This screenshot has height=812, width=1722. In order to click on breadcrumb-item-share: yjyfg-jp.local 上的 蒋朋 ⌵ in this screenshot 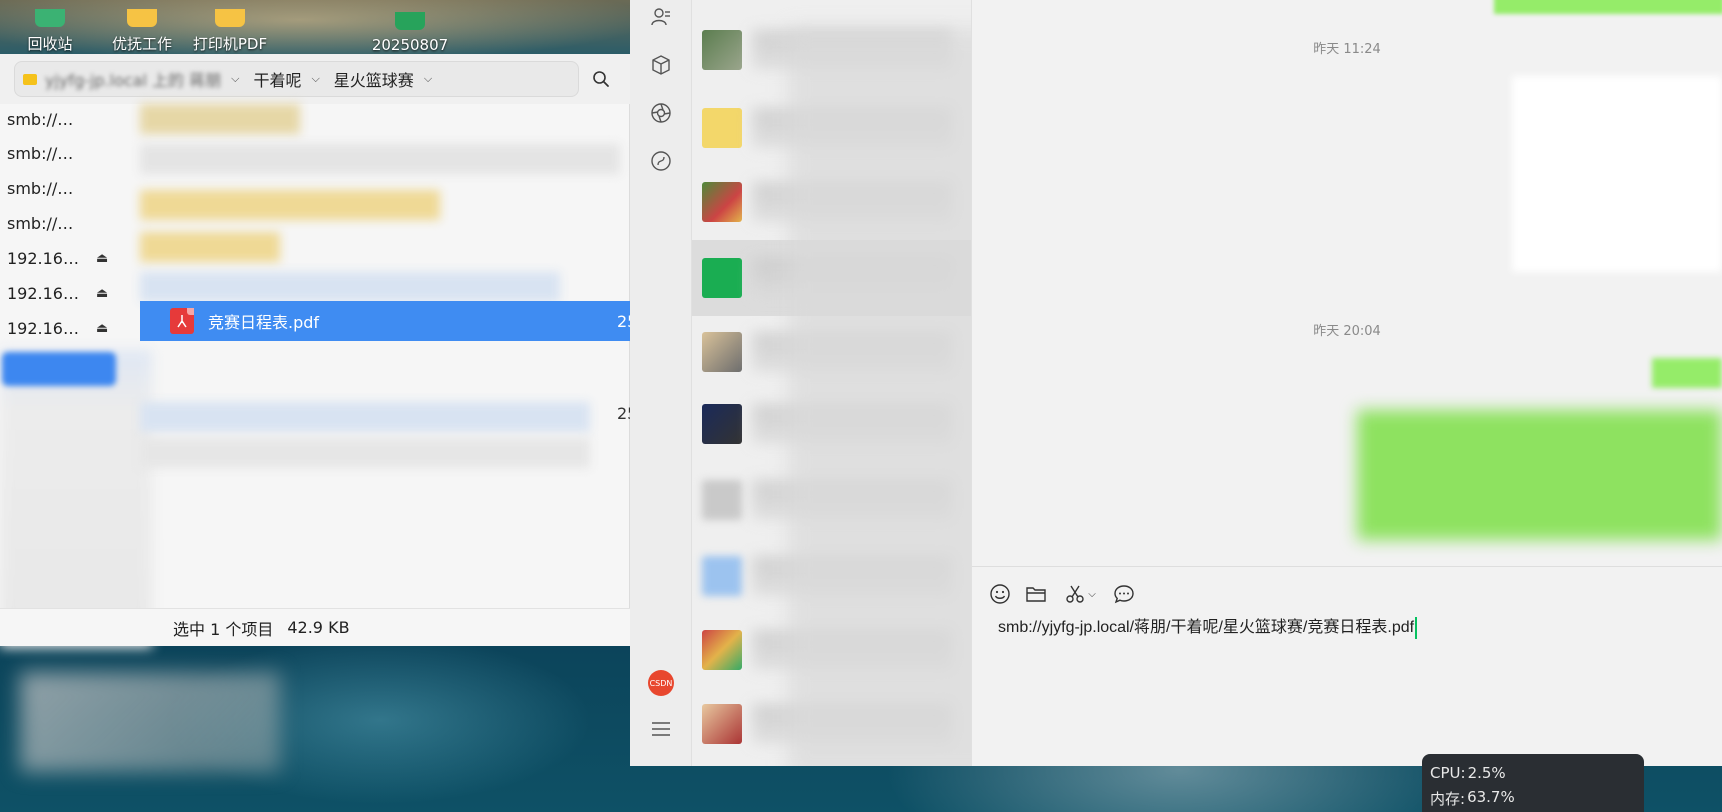, I will do `click(142, 79)`.